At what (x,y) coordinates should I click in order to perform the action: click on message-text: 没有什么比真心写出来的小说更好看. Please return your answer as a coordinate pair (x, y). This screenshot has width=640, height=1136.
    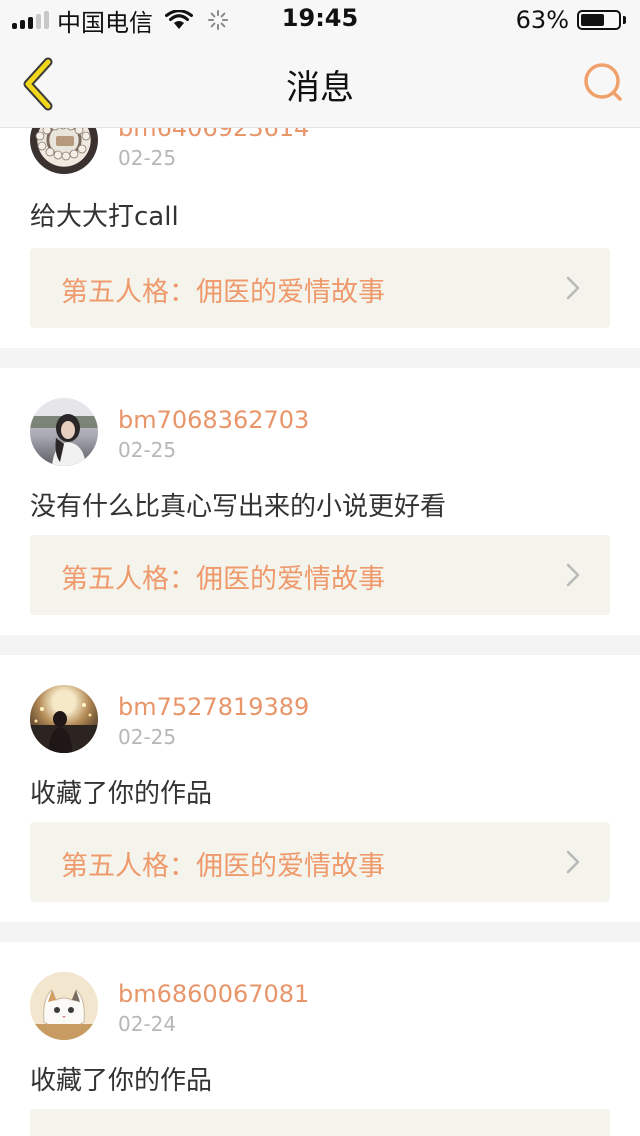
    Looking at the image, I should click on (238, 507).